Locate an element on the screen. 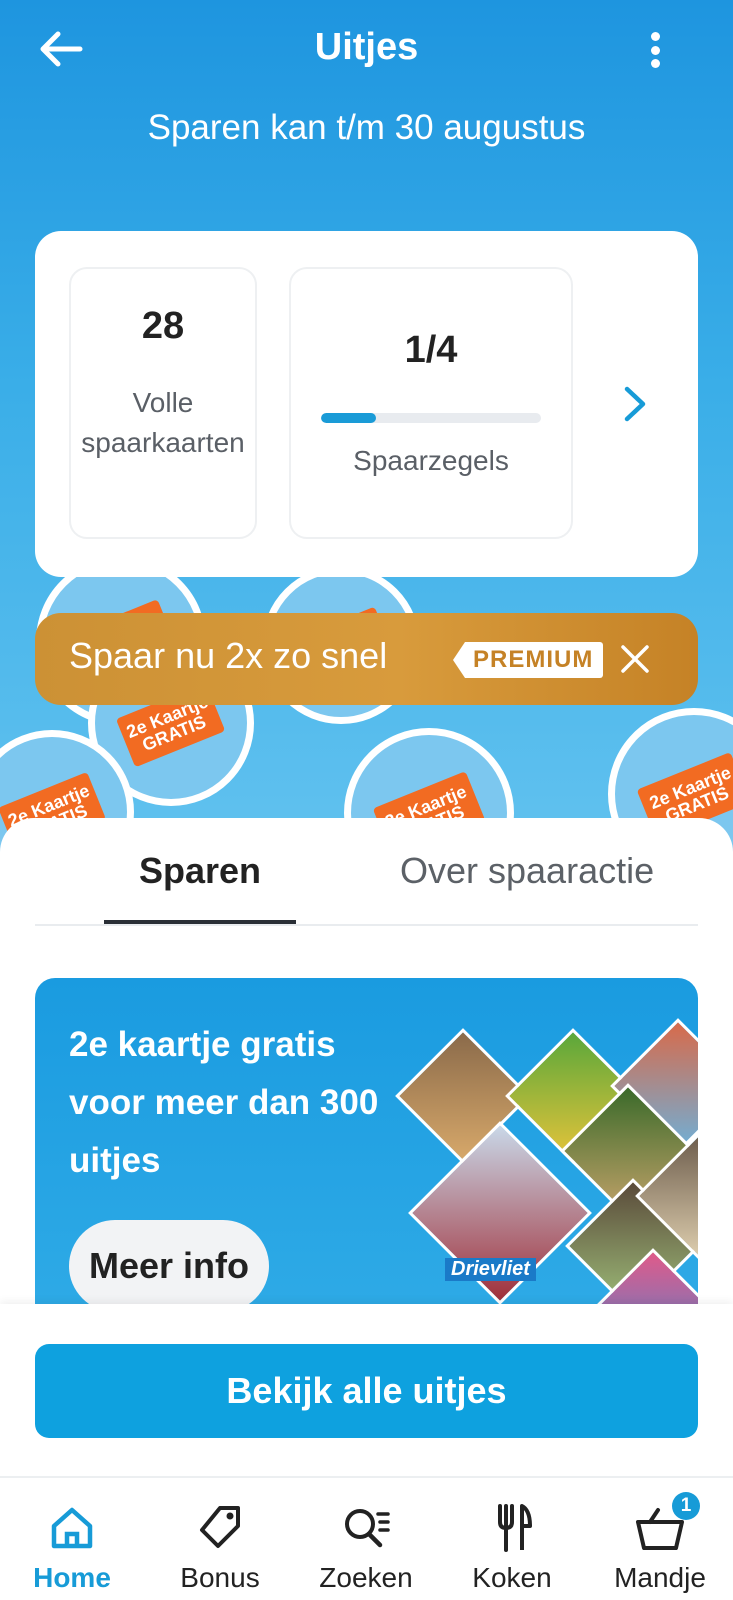  nav-zoeken: Zoeken is located at coordinates (366, 1544).